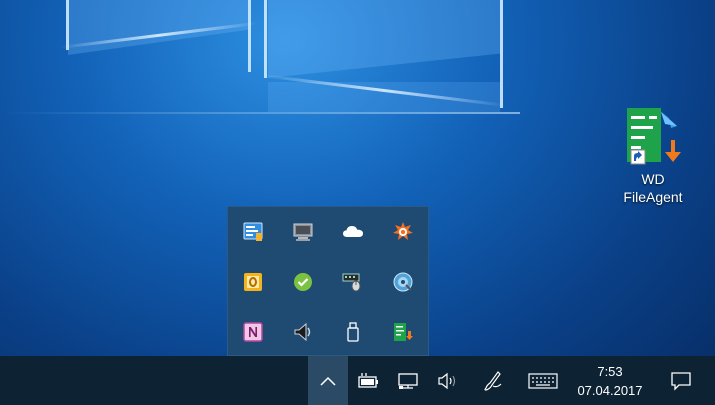 This screenshot has height=405, width=715. I want to click on speaker-icon, so click(302, 332).